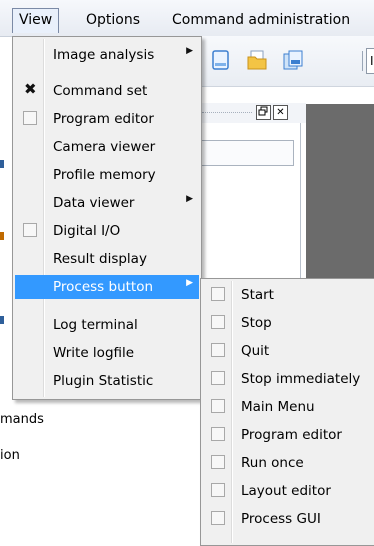 The height and width of the screenshot is (546, 374). I want to click on menu-item-label: Camera viewer, so click(104, 147).